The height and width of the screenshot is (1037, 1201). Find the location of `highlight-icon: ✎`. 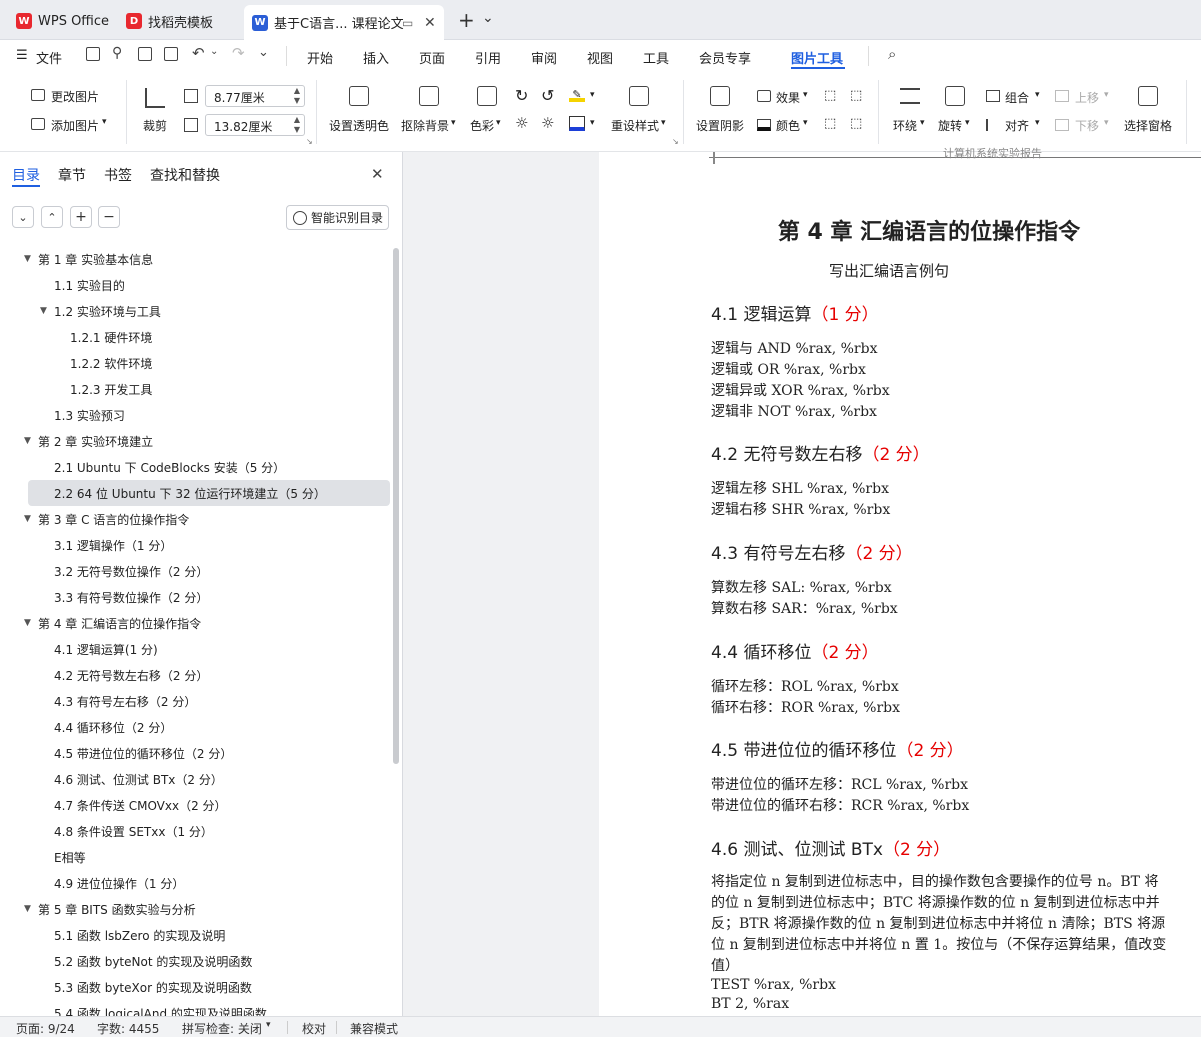

highlight-icon: ✎ is located at coordinates (577, 95).